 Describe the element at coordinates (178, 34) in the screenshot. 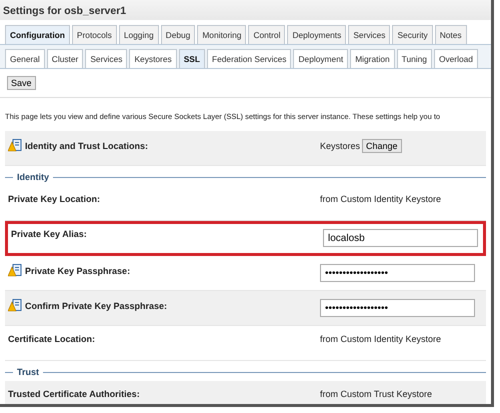

I see `tab: Debug` at that location.